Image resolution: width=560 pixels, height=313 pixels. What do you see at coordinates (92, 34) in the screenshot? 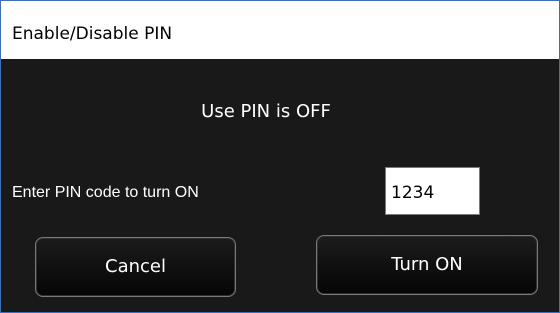
I see `window-title: Enable/Disable PIN` at bounding box center [92, 34].